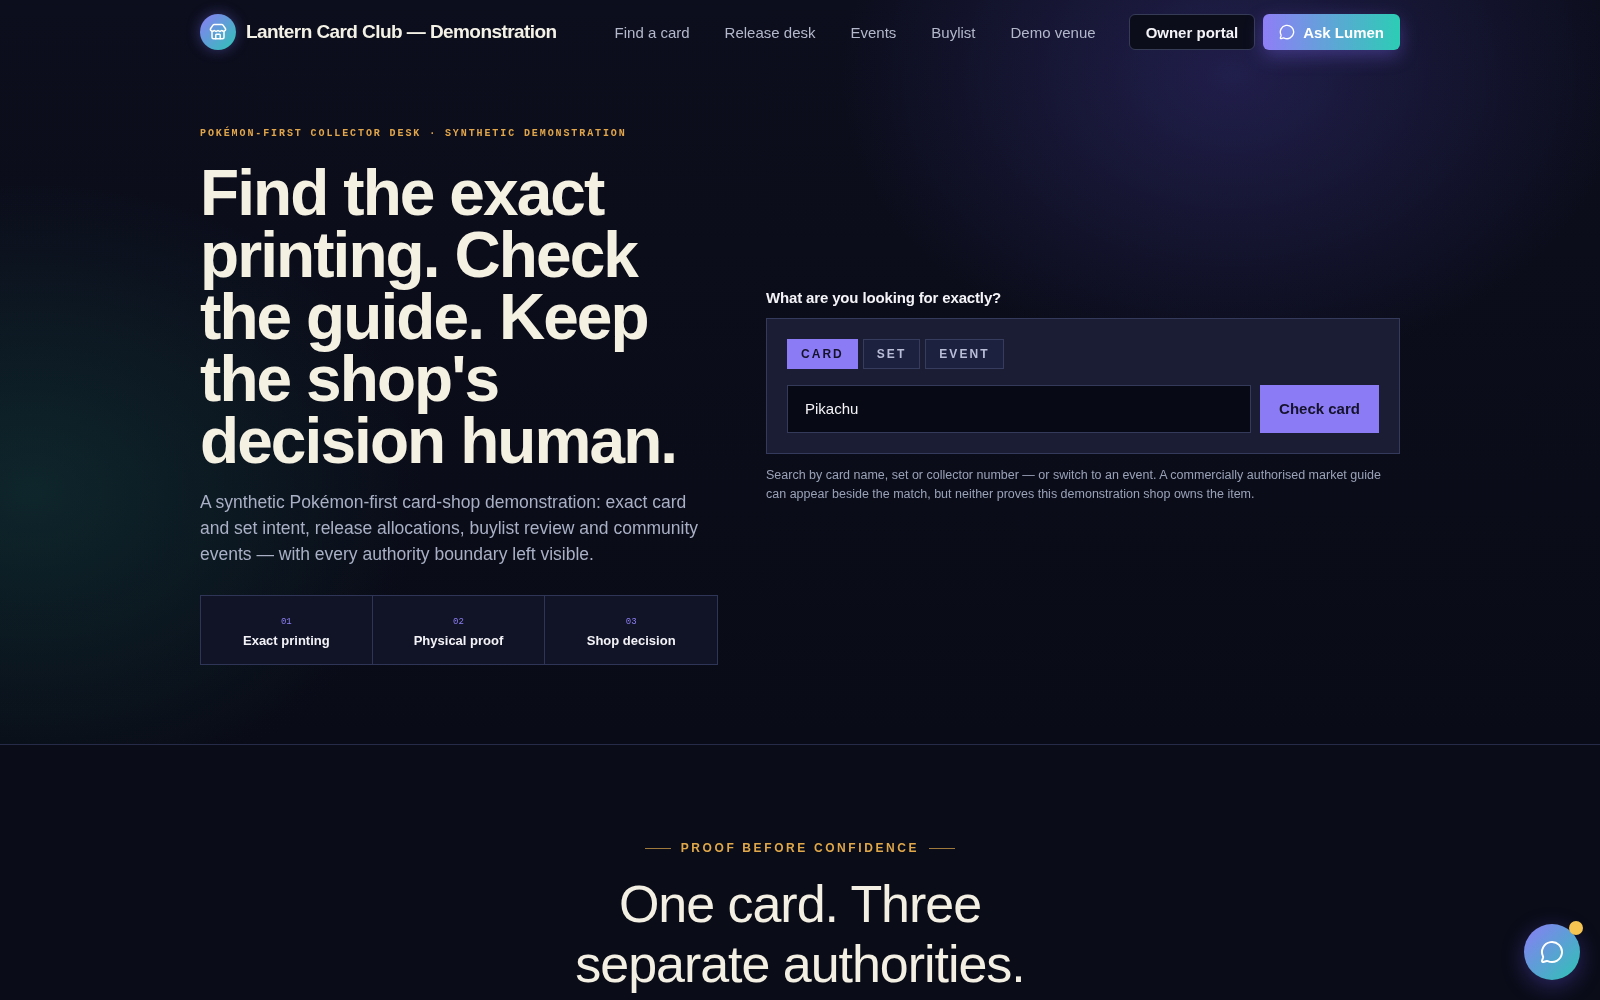  I want to click on section-eyebrow: PROOF BEFORE CONFIDENCE, so click(800, 848).